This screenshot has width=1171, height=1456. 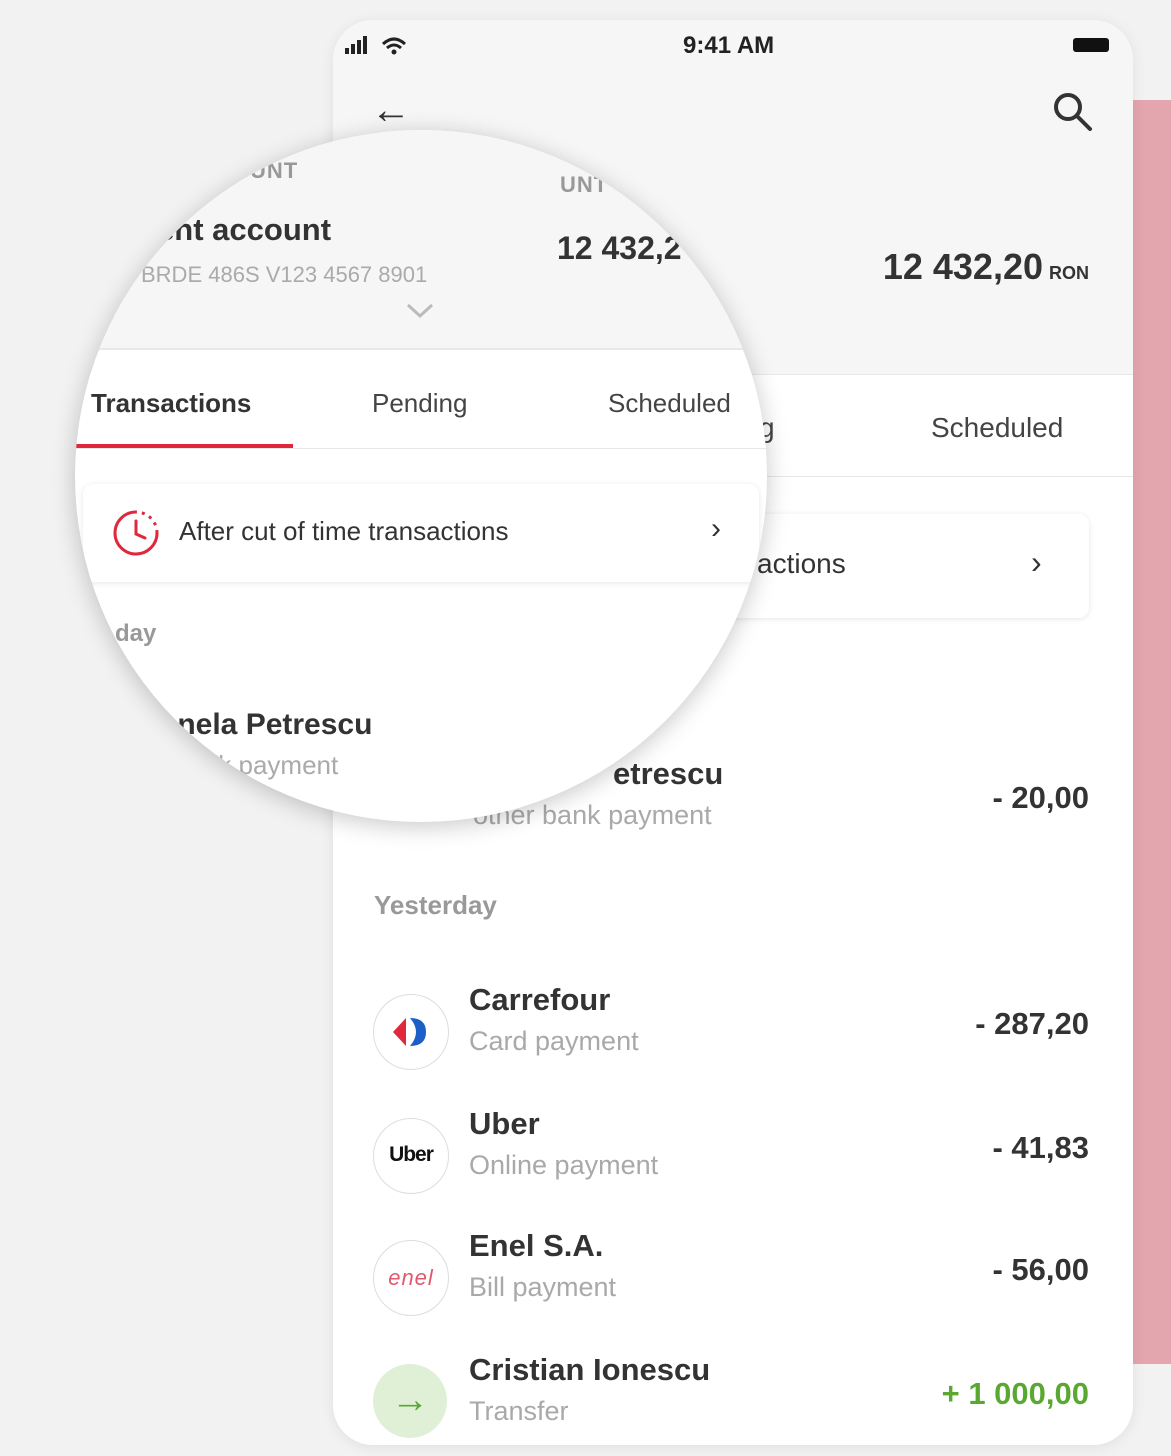 I want to click on cut-off-label: actions, so click(x=801, y=563).